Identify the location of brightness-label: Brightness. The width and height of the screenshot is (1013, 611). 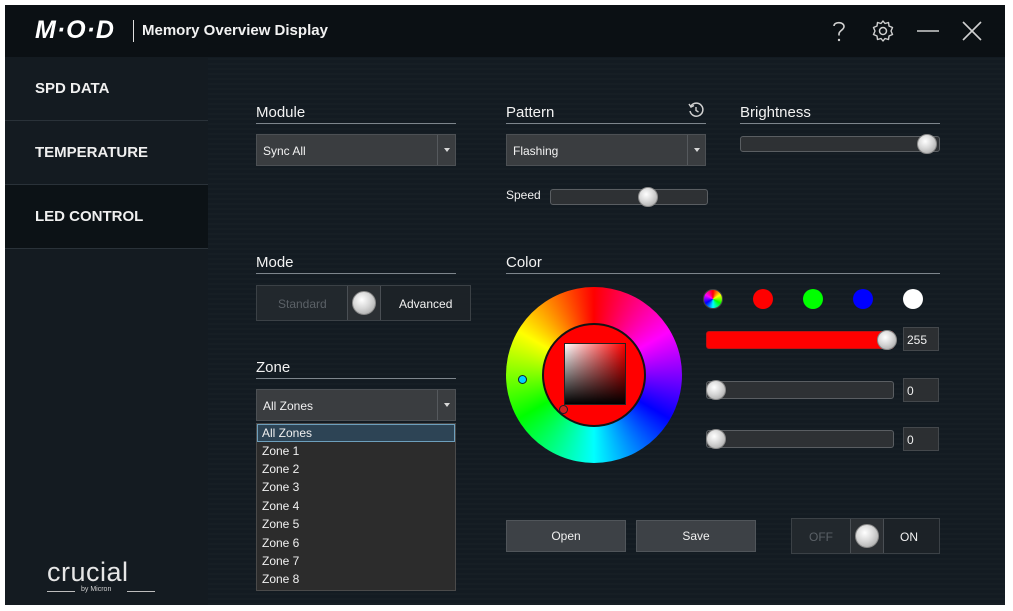
(840, 114).